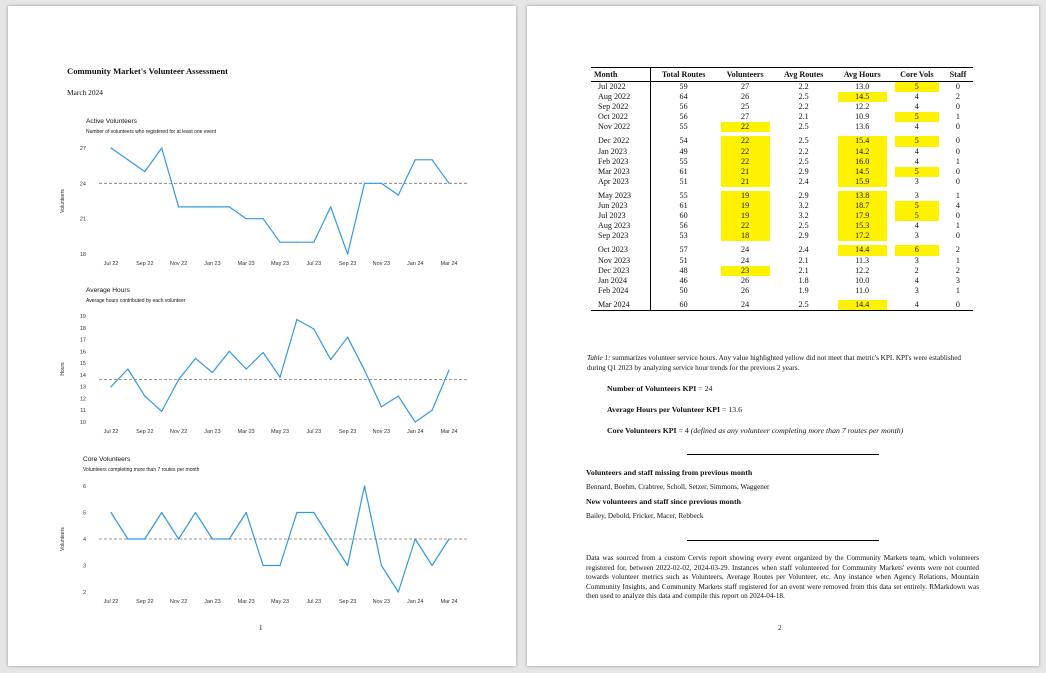  I want to click on table-cell: Oct 2023, so click(621, 250).